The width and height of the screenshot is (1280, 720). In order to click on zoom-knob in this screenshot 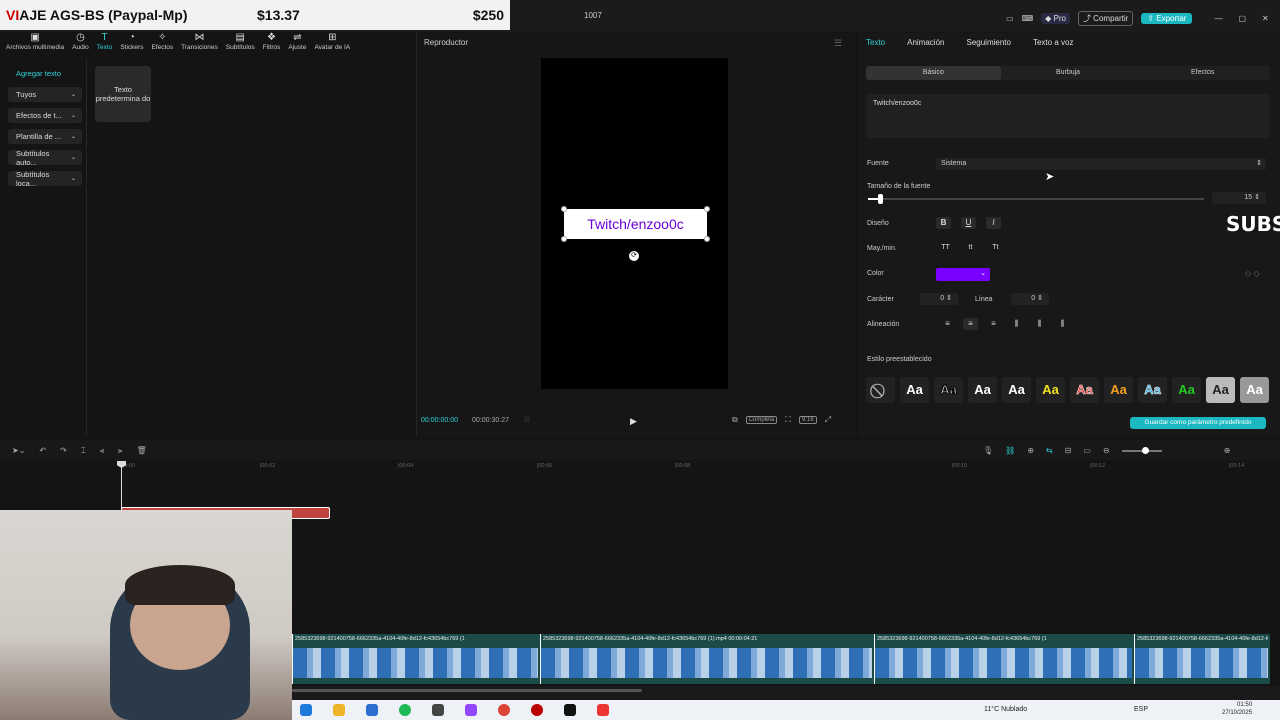, I will do `click(1145, 450)`.